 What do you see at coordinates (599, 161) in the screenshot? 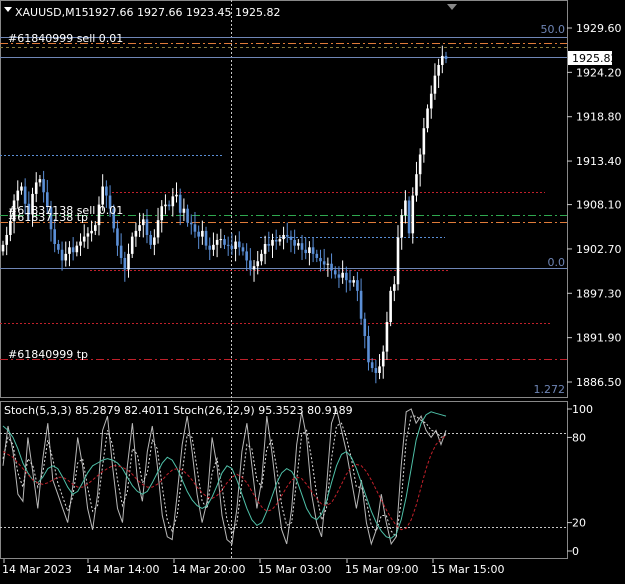
I see `price-tick-label: 1913.40` at bounding box center [599, 161].